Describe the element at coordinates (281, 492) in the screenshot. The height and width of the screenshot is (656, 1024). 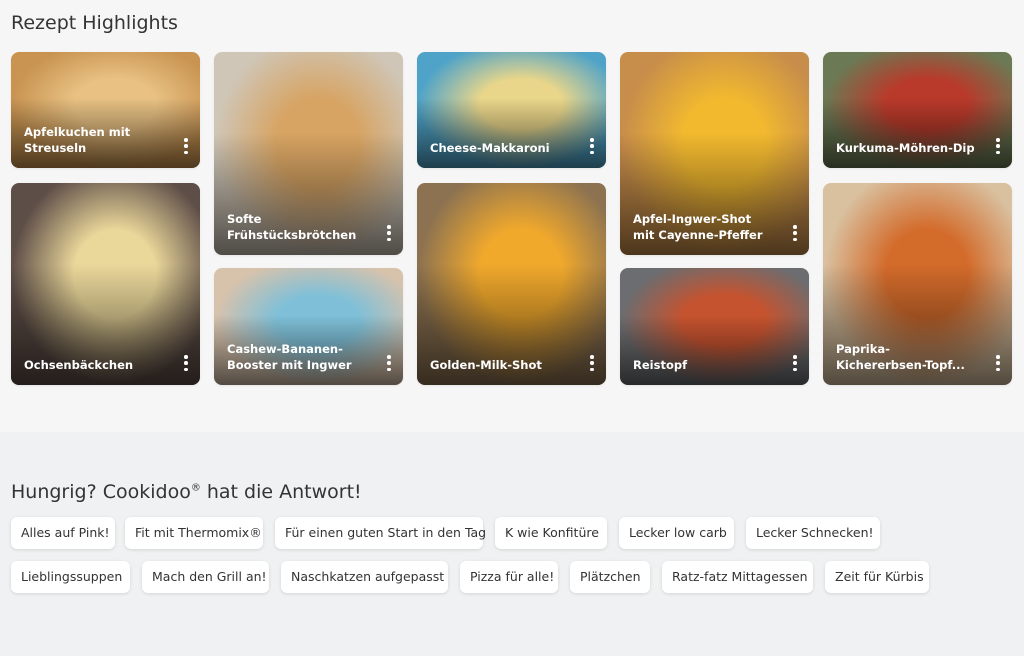
I see `collections-title-end: hat die Antwort!` at that location.